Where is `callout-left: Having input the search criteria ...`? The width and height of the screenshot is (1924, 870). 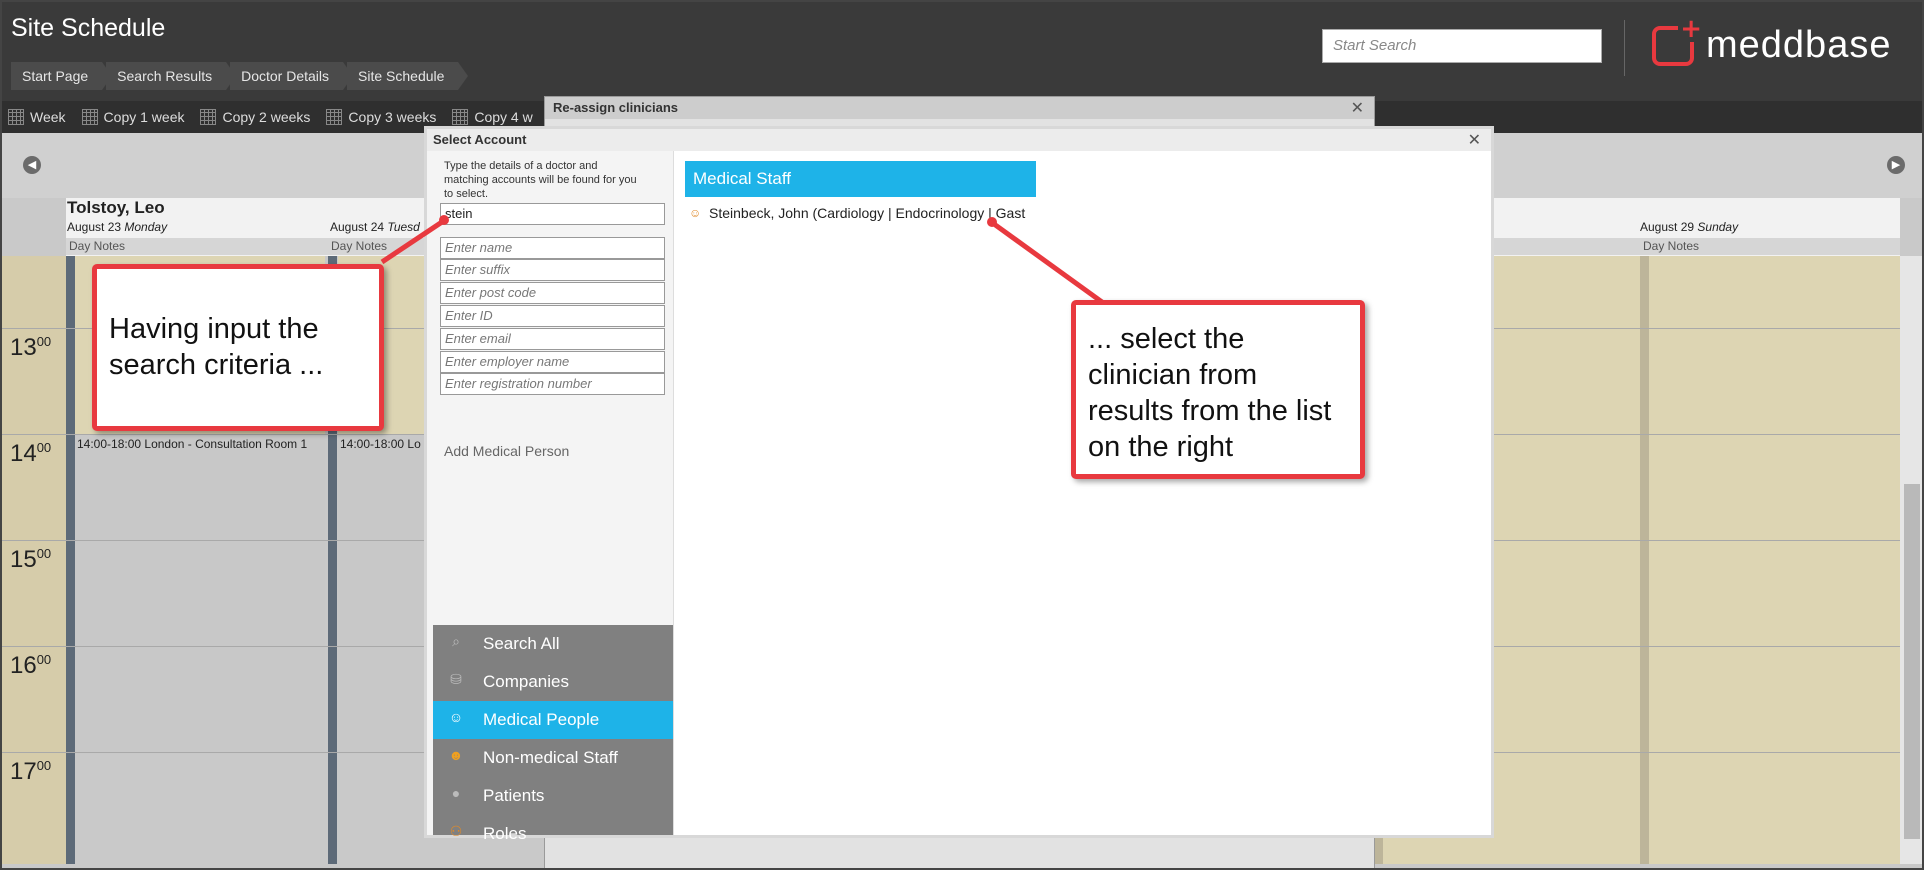
callout-left: Having input the search criteria ... is located at coordinates (238, 347).